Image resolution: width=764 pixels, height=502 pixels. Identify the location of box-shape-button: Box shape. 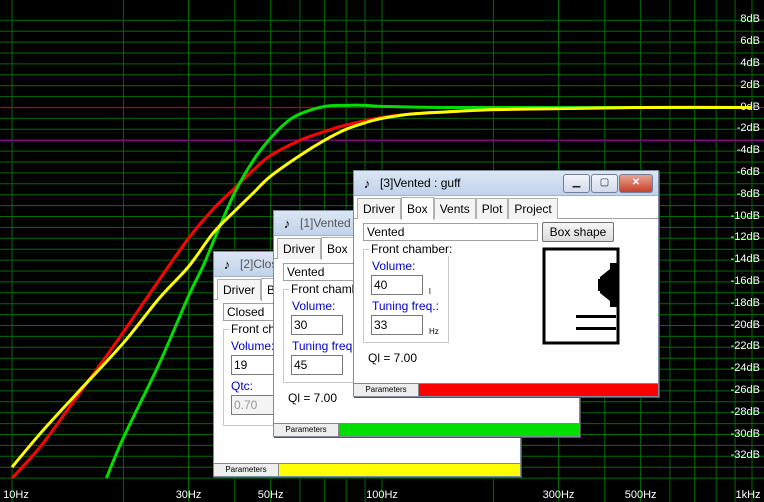
(578, 232).